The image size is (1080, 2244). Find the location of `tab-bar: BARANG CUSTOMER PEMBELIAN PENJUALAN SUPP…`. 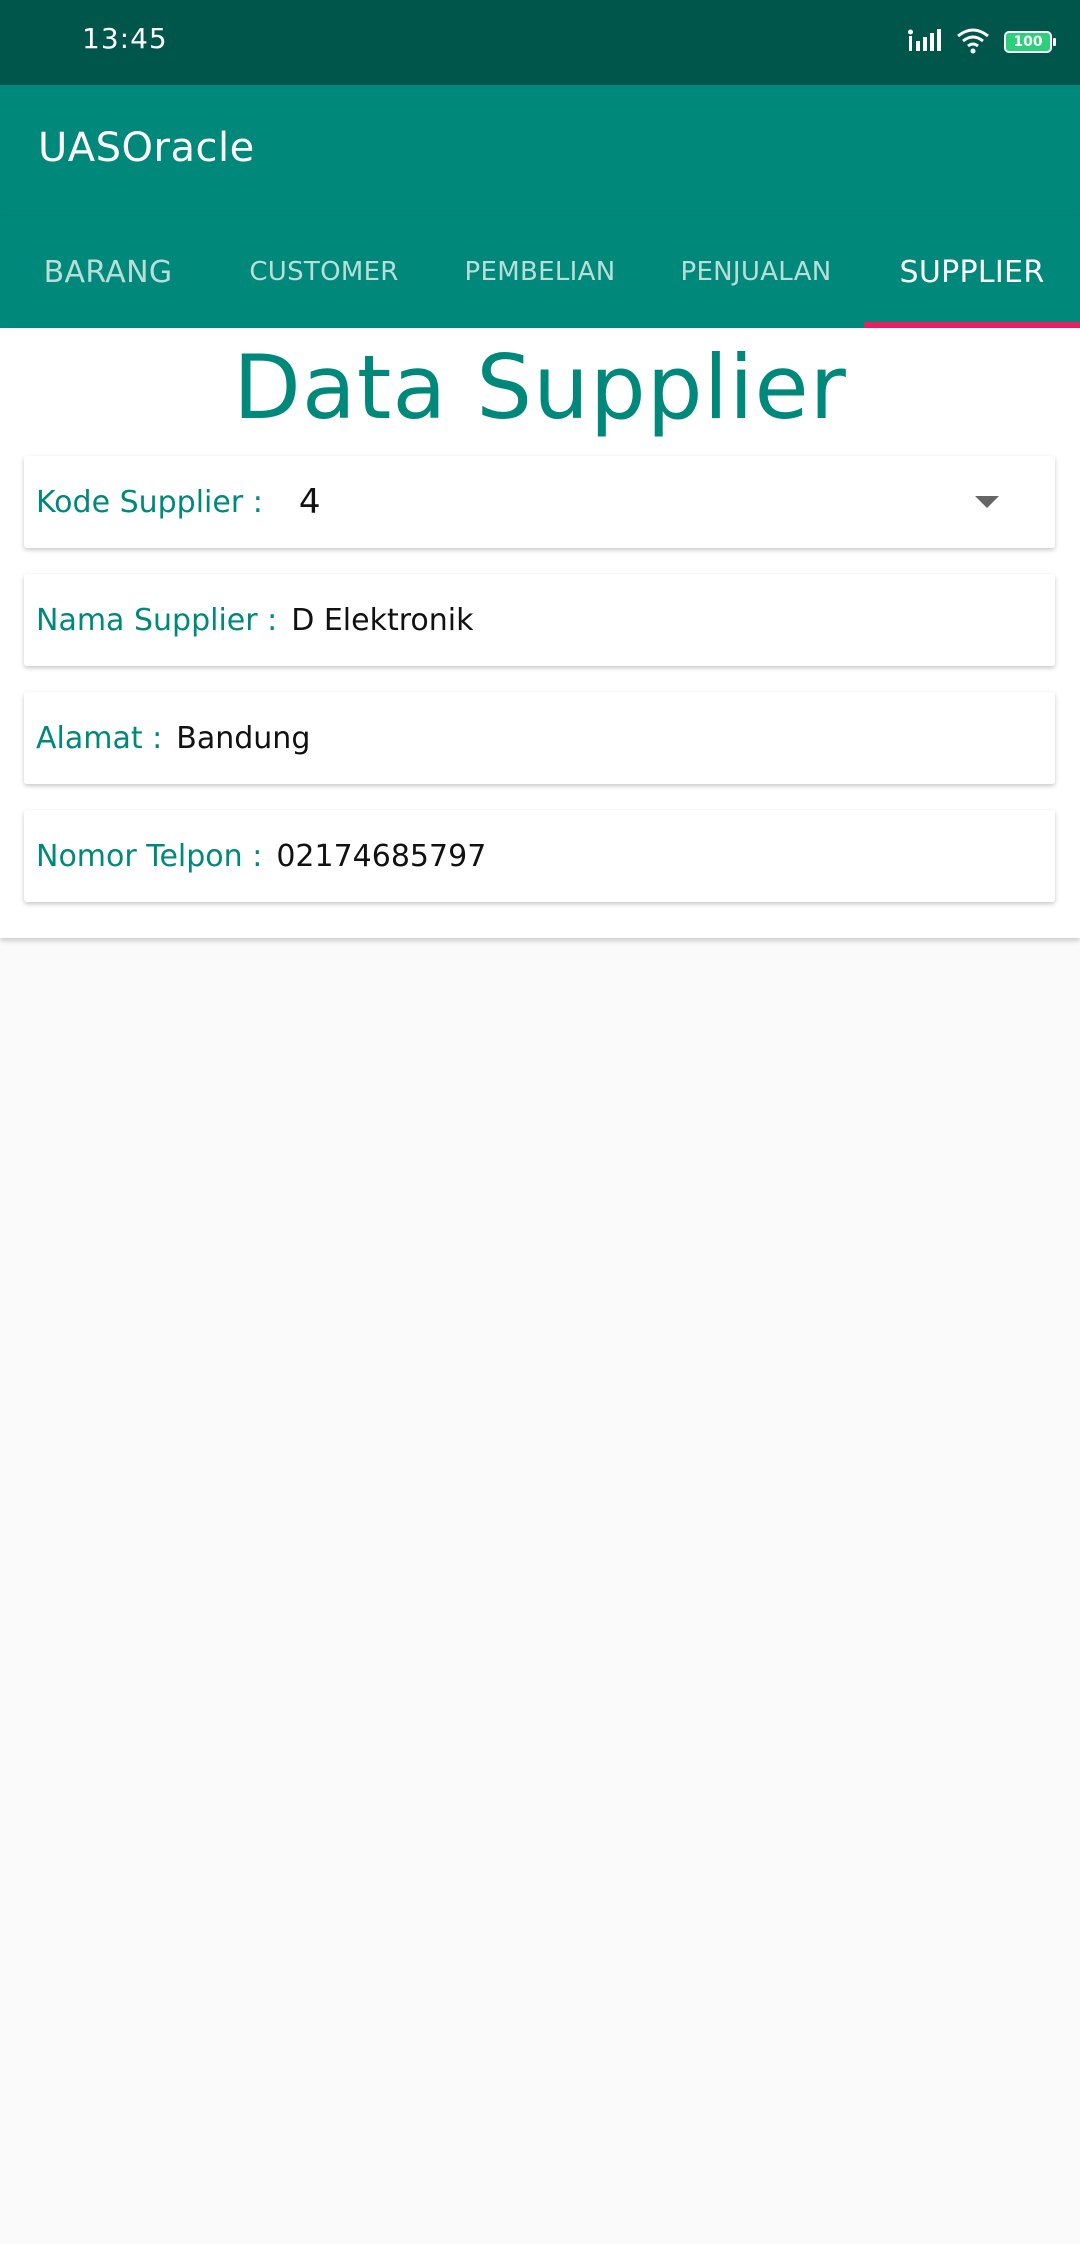

tab-bar: BARANG CUSTOMER PEMBELIAN PENJUALAN SUPP… is located at coordinates (540, 272).